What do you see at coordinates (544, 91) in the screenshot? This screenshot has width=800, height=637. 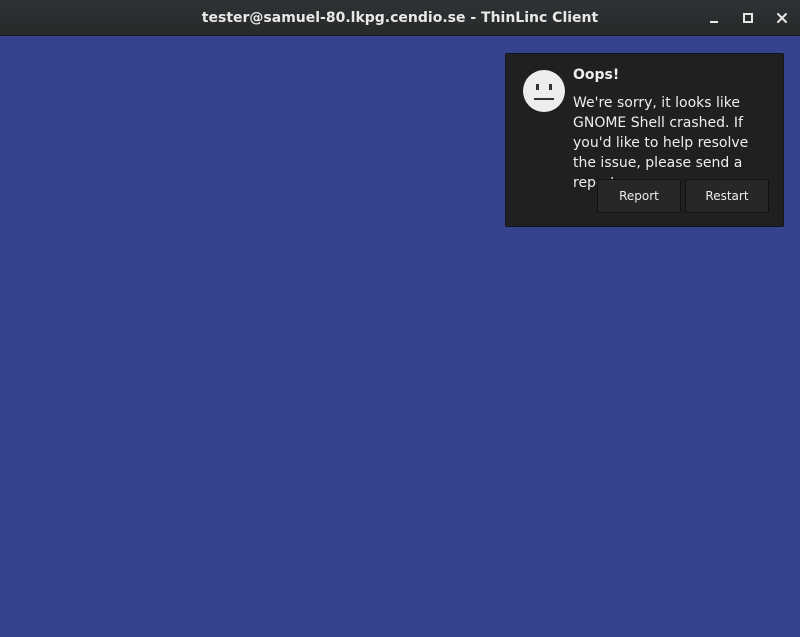 I see `sad-face-icon` at bounding box center [544, 91].